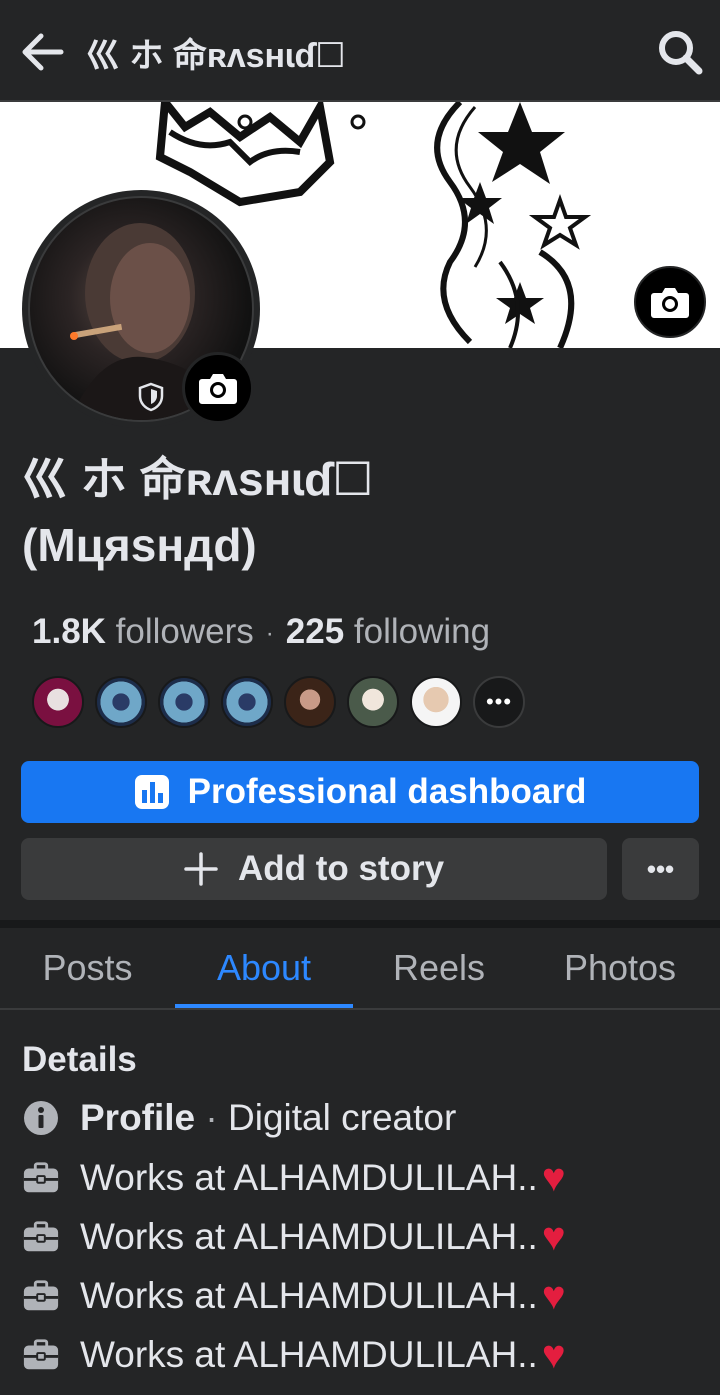  Describe the element at coordinates (79, 1059) in the screenshot. I see `details-title: Details` at that location.